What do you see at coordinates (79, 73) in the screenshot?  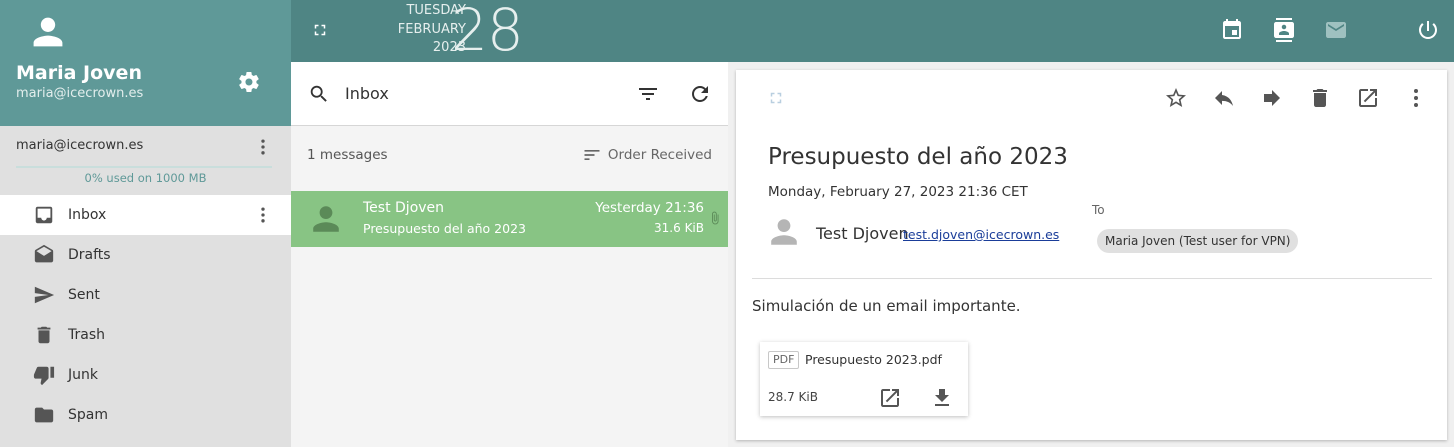 I see `user-name: Maria Joven` at bounding box center [79, 73].